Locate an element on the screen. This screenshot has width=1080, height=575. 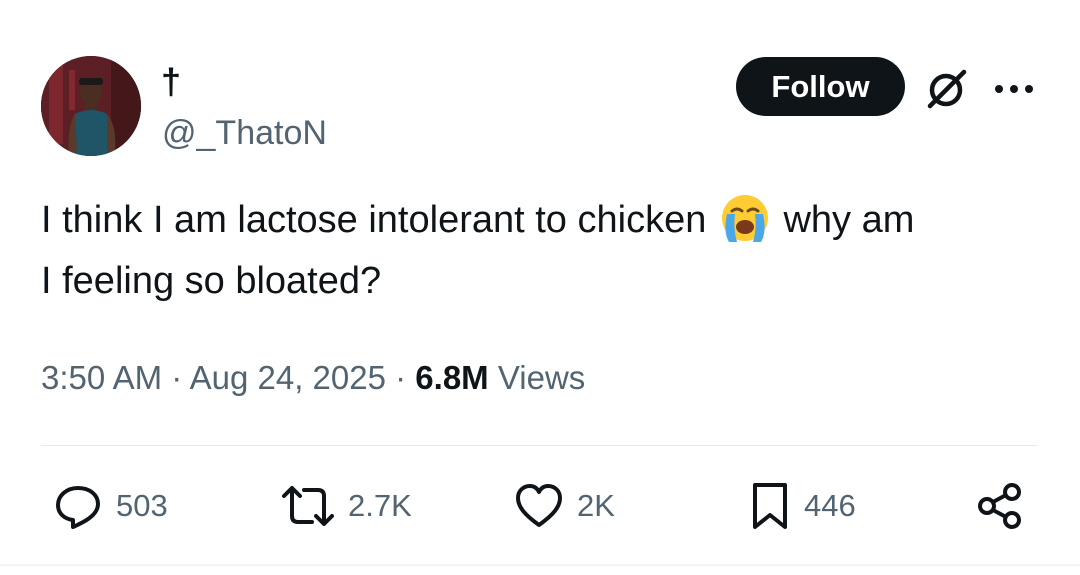
bookmark-icon is located at coordinates (770, 506).